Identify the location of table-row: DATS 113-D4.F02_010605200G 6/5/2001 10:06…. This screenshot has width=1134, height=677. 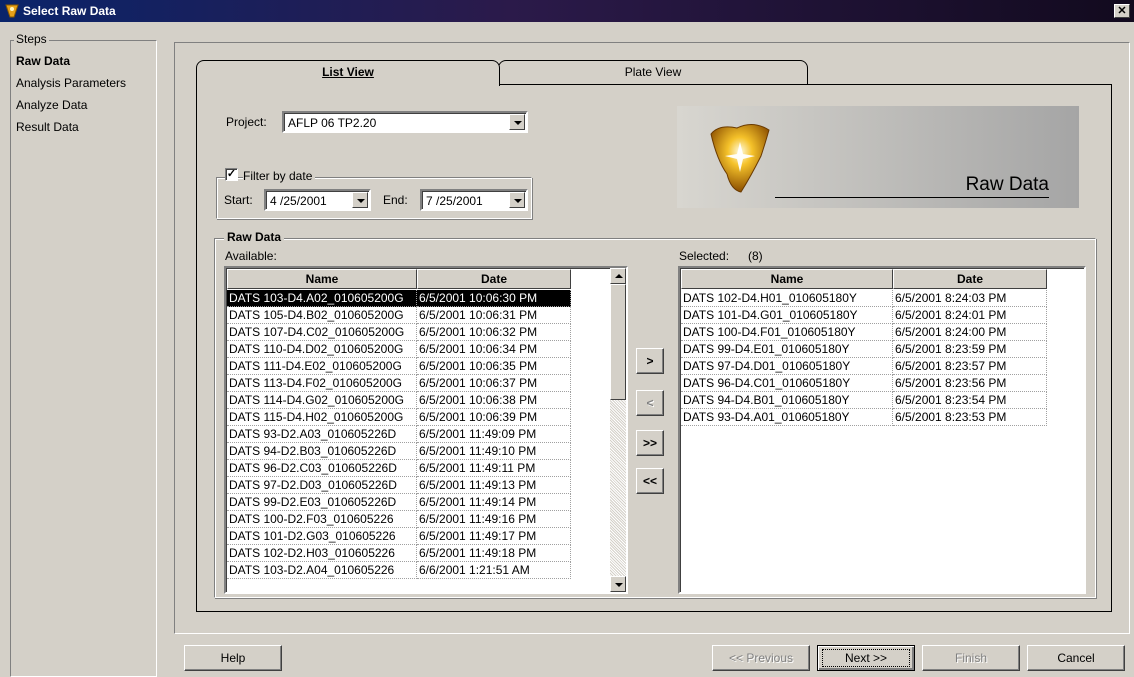
(399, 383).